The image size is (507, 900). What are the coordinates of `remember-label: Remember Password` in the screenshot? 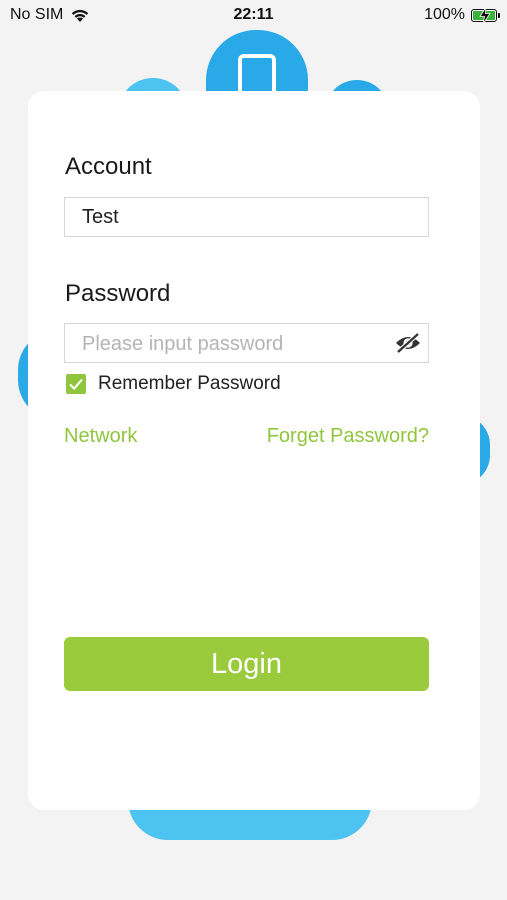 It's located at (189, 383).